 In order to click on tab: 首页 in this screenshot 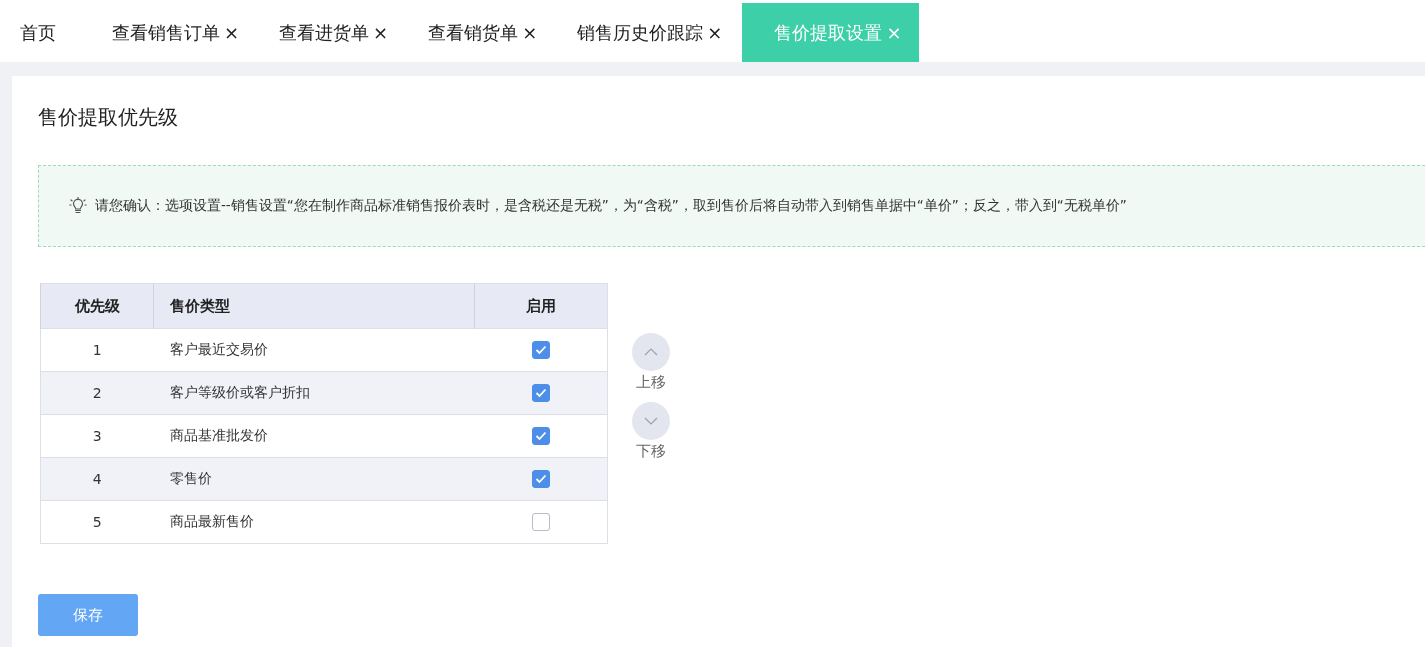, I will do `click(46, 32)`.